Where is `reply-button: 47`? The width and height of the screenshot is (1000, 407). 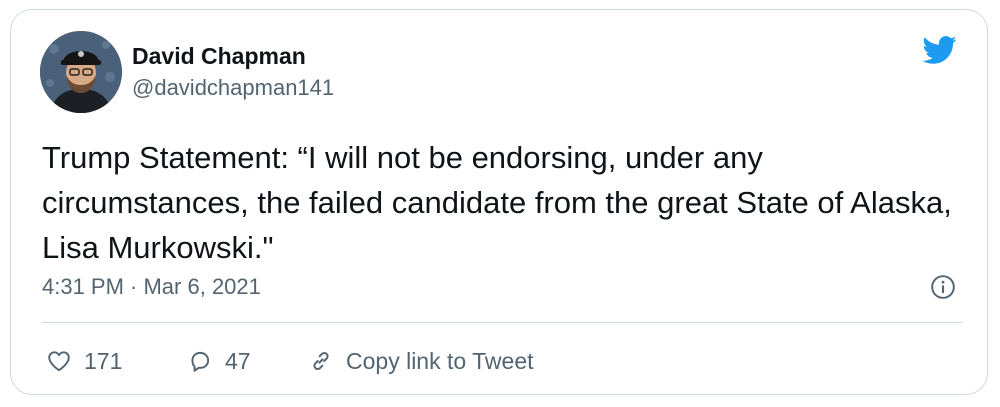
reply-button: 47 is located at coordinates (219, 361).